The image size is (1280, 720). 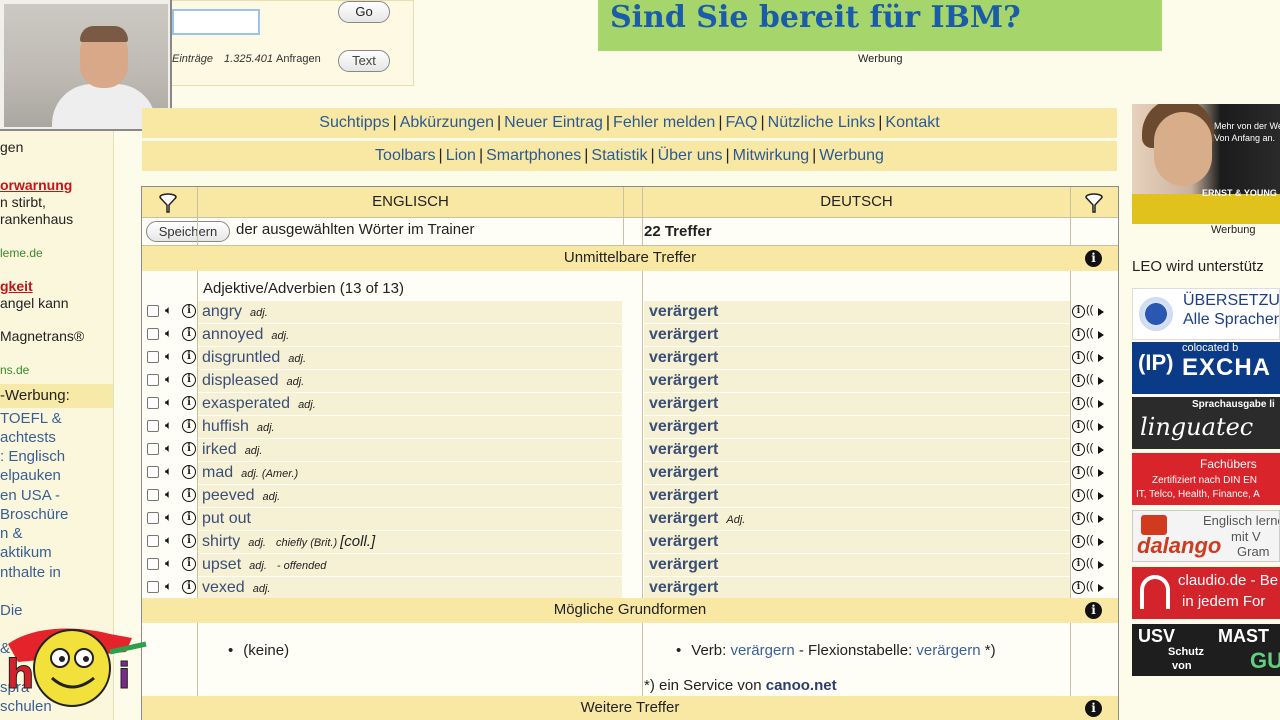 I want to click on nav-link-nuetzliche-links: Nützliche Links, so click(x=822, y=122).